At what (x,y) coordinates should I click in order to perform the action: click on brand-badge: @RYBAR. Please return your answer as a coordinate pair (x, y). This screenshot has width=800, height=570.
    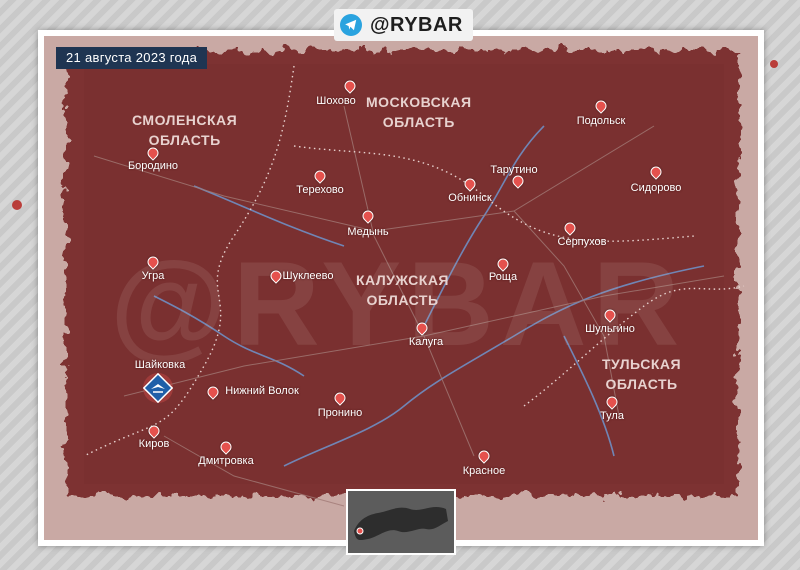
    Looking at the image, I should click on (403, 25).